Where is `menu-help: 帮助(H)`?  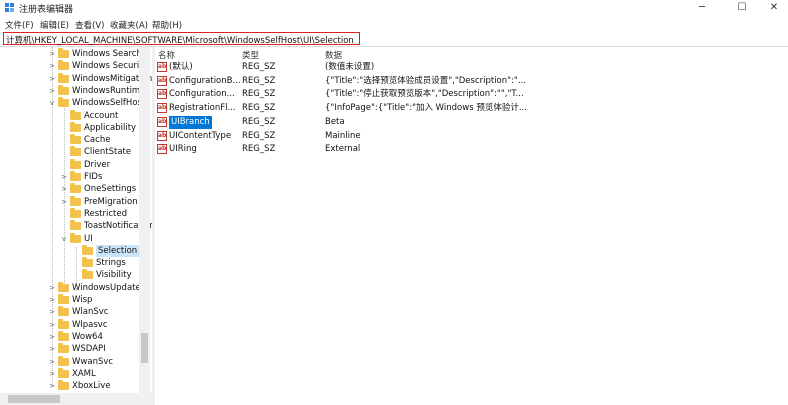
menu-help: 帮助(H) is located at coordinates (167, 25).